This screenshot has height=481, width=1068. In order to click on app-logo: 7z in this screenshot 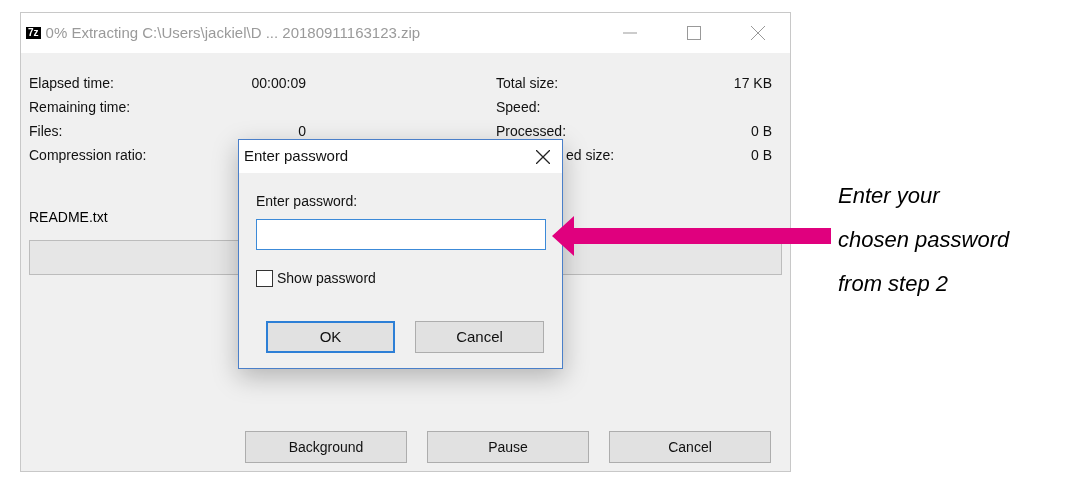, I will do `click(33, 33)`.